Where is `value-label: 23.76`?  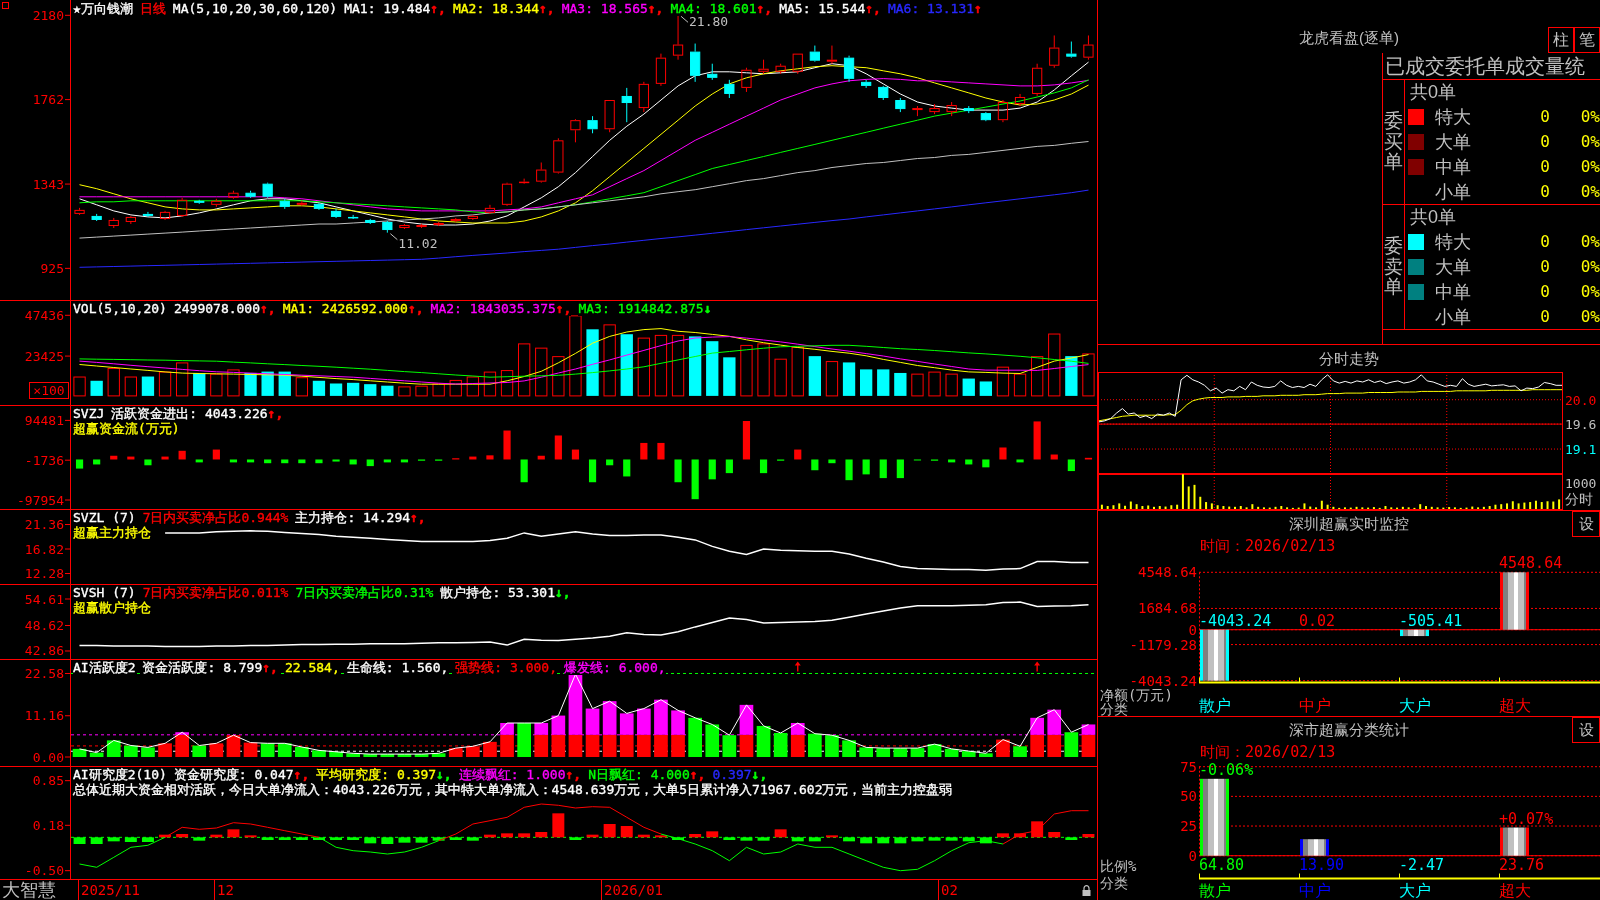 value-label: 23.76 is located at coordinates (1522, 865).